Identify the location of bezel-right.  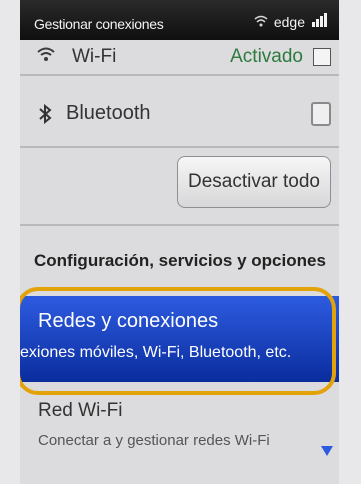
(350, 242).